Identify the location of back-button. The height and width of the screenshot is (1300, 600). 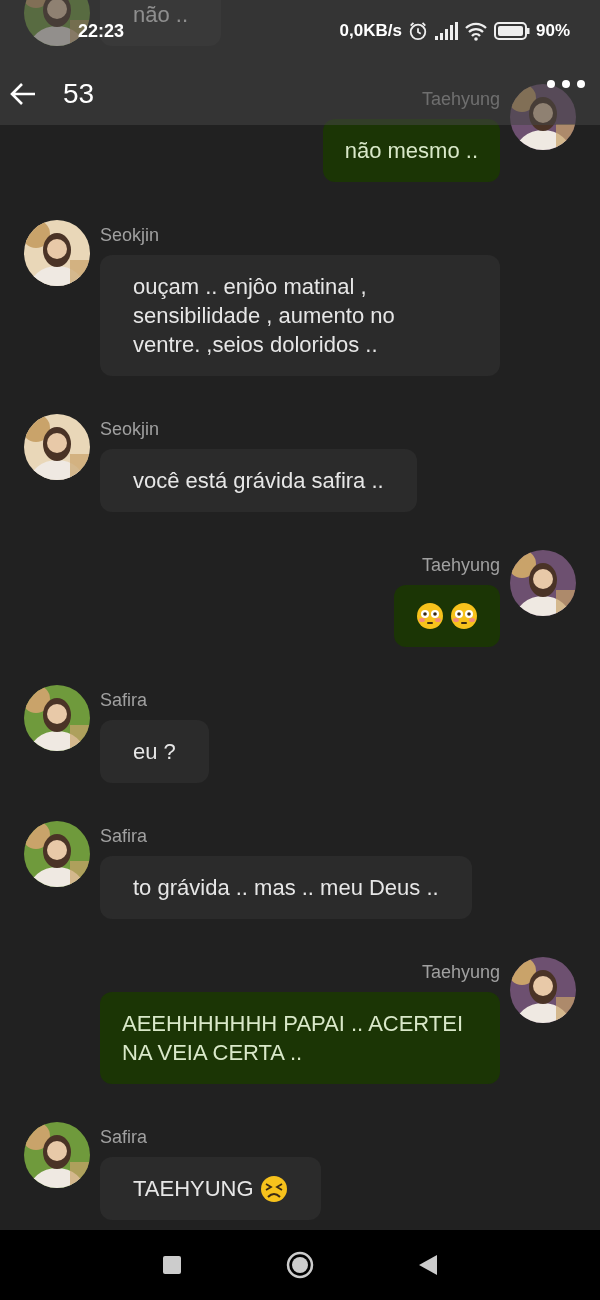
(24, 93).